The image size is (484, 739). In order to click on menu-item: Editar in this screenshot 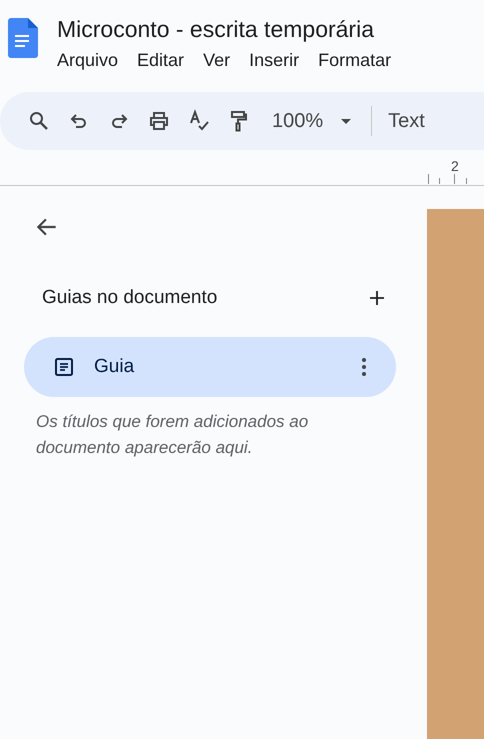, I will do `click(160, 60)`.